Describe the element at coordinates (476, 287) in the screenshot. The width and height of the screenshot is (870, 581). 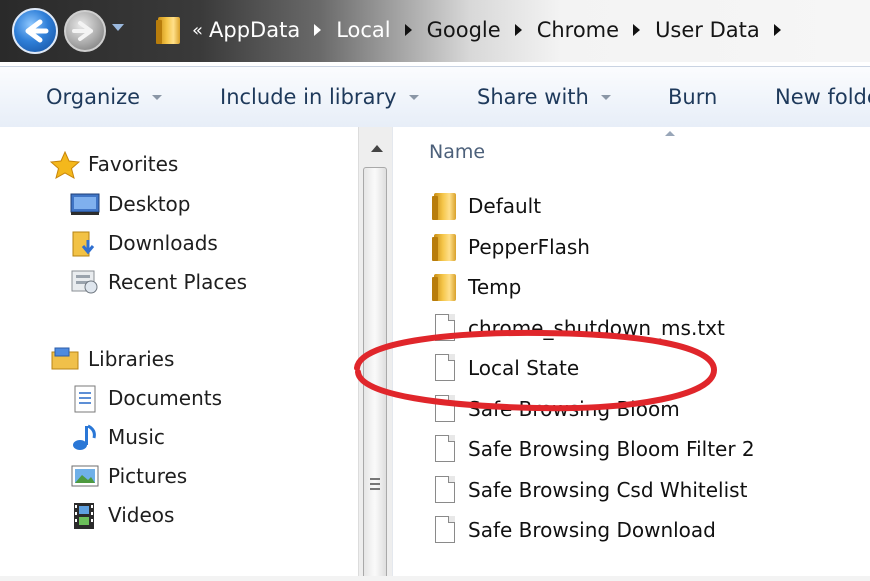
I see `list-item: Temp` at that location.